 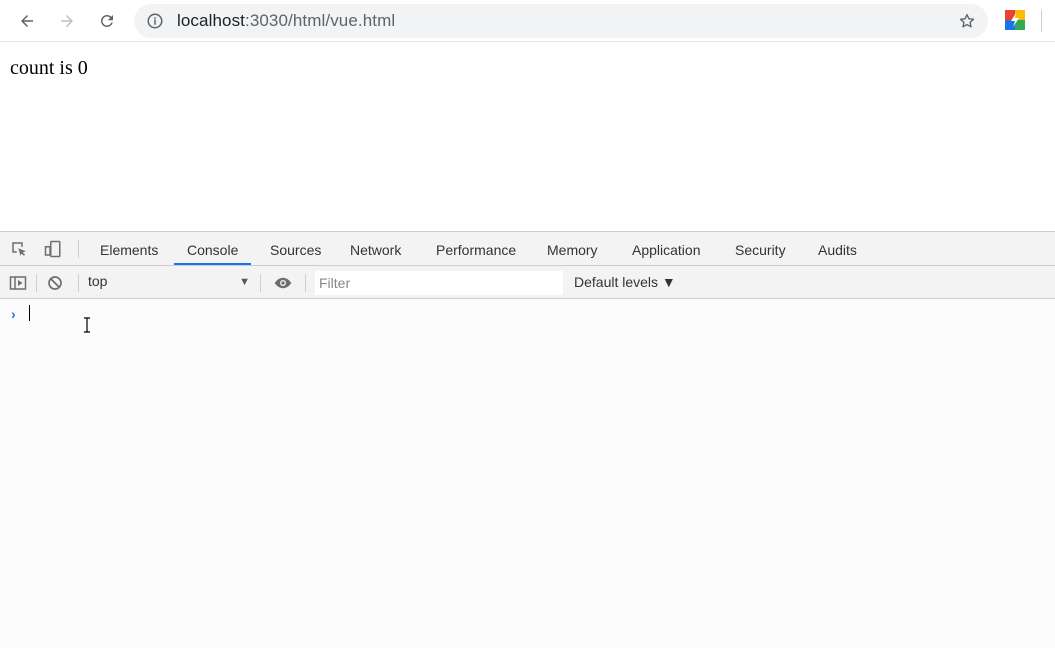 I want to click on inspect-element-icon, so click(x=19, y=249).